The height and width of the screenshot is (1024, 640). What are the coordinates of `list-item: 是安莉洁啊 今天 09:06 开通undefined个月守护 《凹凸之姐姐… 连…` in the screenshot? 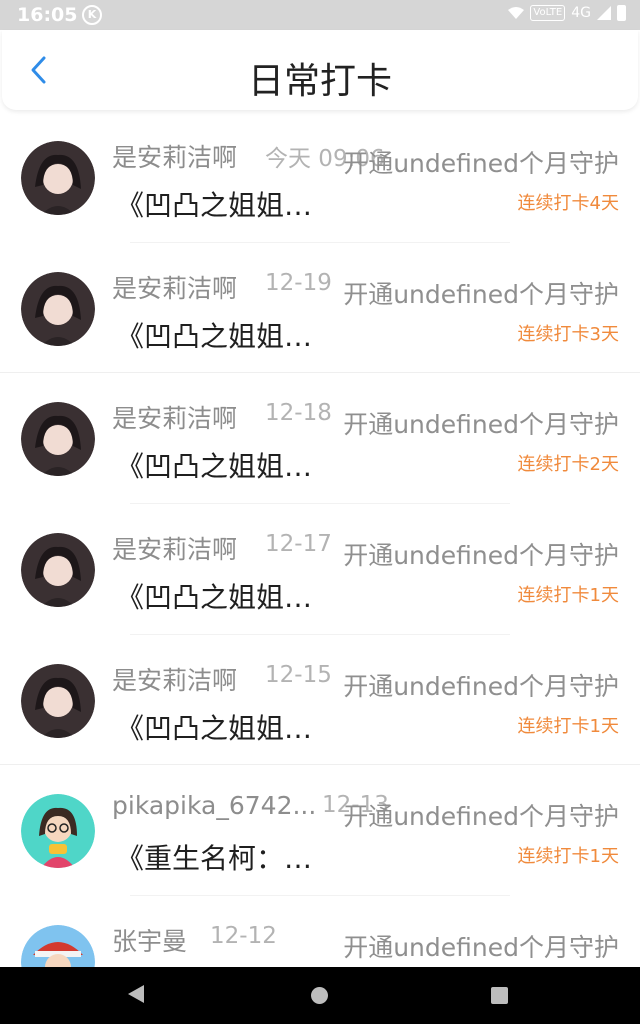 It's located at (320, 177).